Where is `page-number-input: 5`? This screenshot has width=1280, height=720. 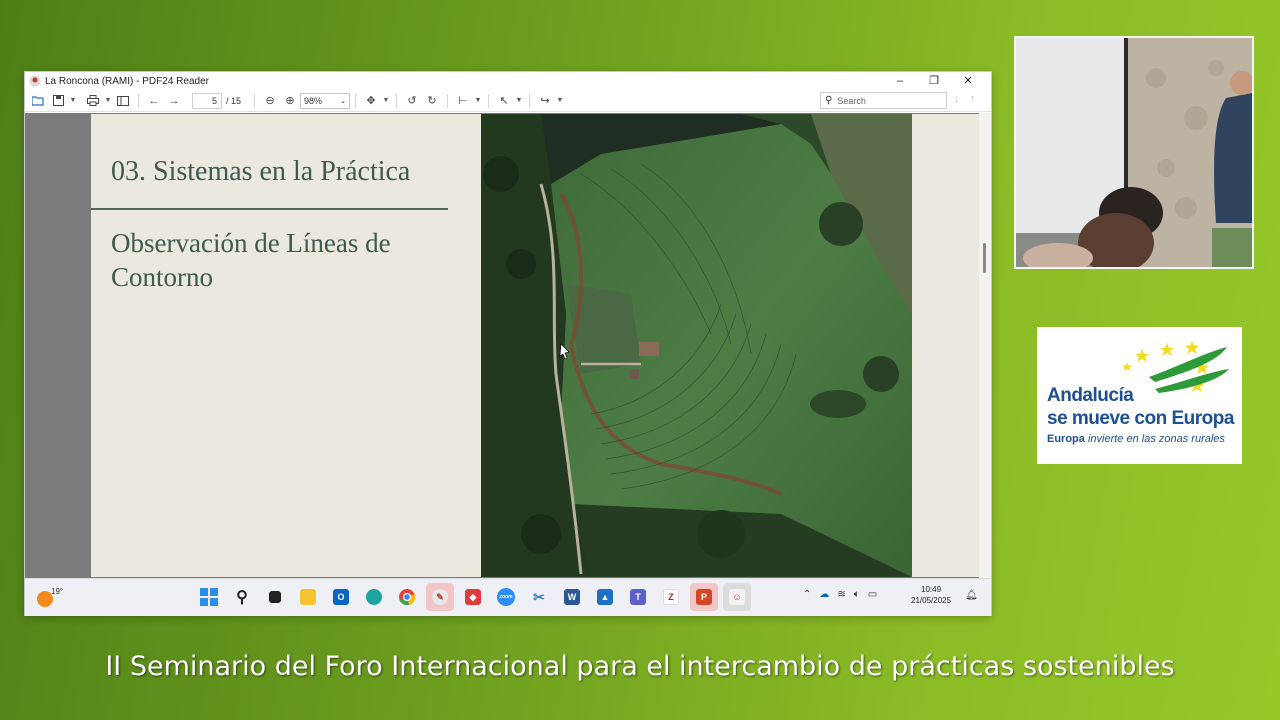
page-number-input: 5 is located at coordinates (207, 100).